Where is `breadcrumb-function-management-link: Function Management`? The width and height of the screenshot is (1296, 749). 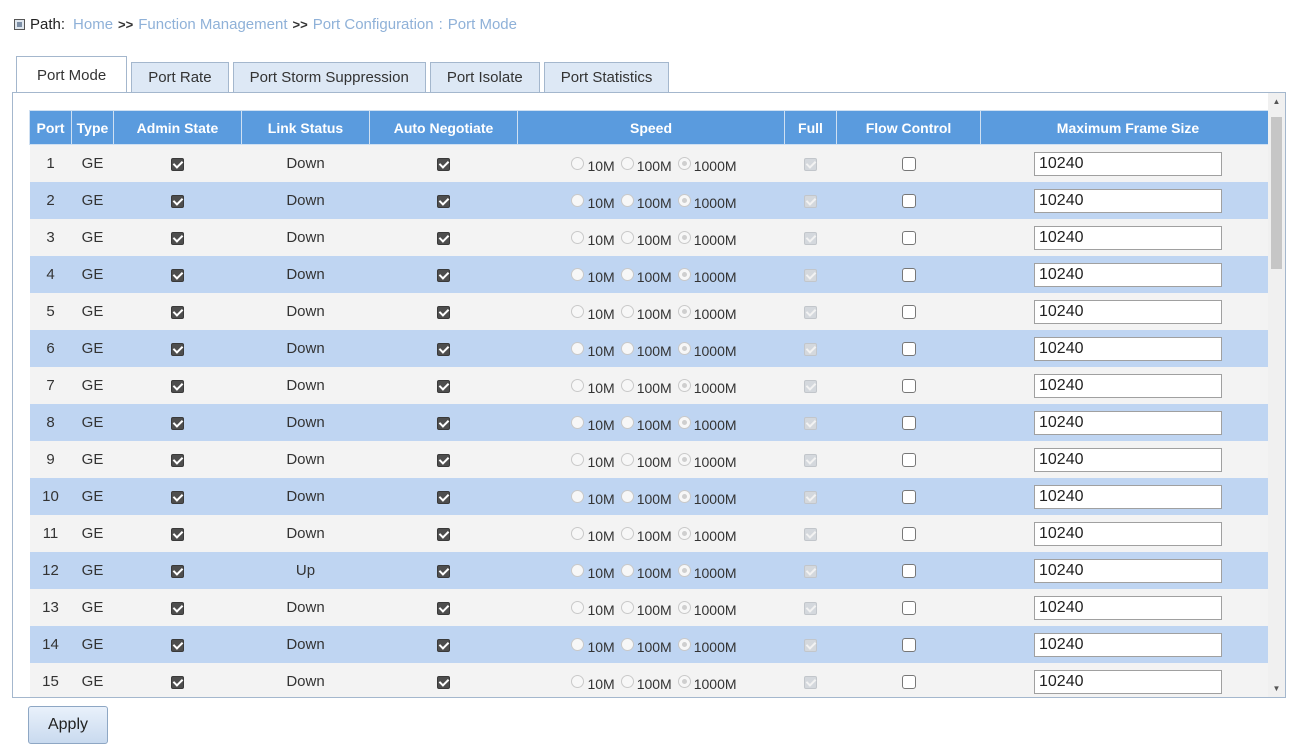
breadcrumb-function-management-link: Function Management is located at coordinates (212, 24).